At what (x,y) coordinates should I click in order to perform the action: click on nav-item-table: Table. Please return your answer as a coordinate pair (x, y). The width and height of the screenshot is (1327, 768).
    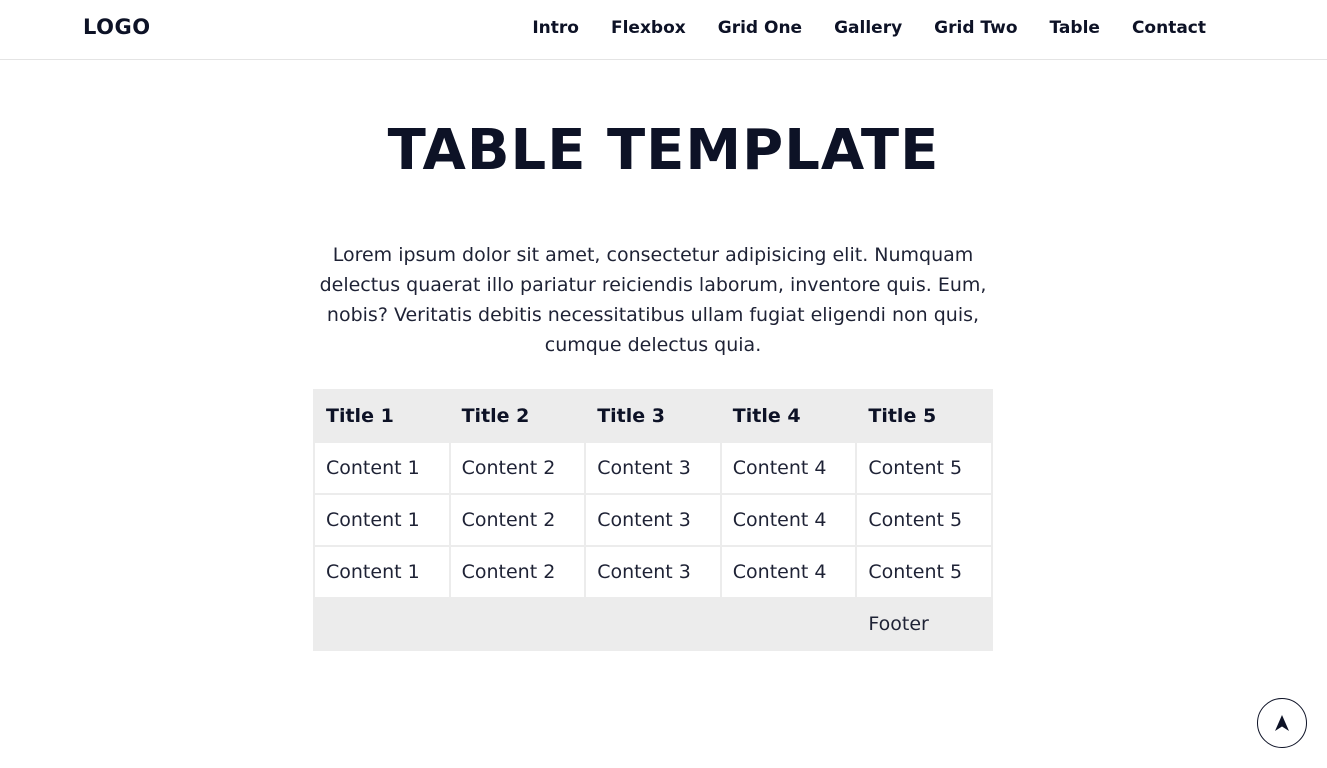
    Looking at the image, I should click on (1075, 28).